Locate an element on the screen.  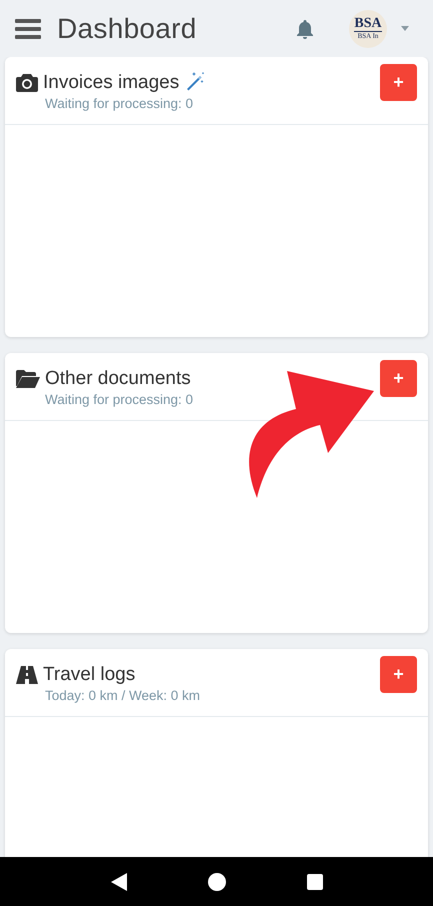
menu-icon is located at coordinates (28, 28).